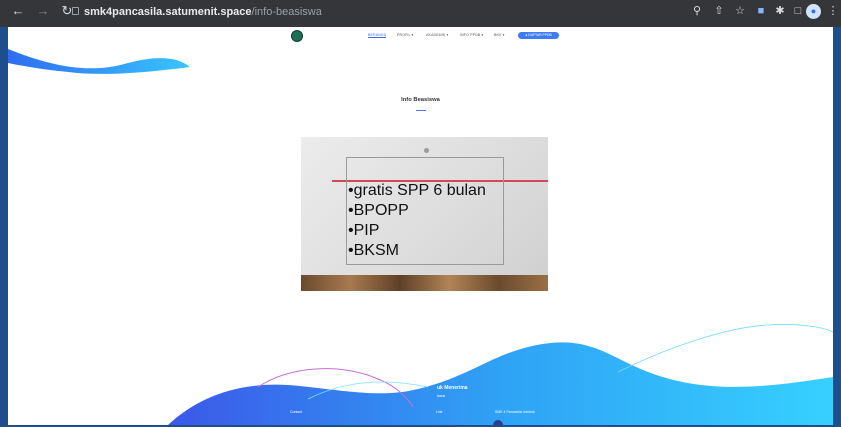 The image size is (841, 427). I want to click on url-host: smk4pancasila.satumenit.space, so click(168, 12).